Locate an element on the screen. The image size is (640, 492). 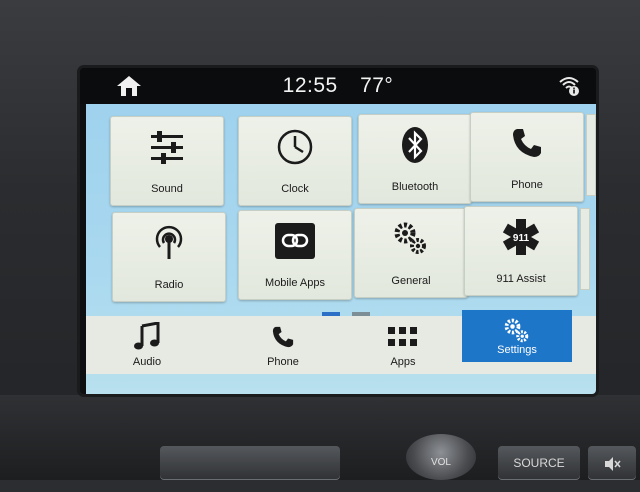
status-center: 12:55 77° is located at coordinates (338, 86).